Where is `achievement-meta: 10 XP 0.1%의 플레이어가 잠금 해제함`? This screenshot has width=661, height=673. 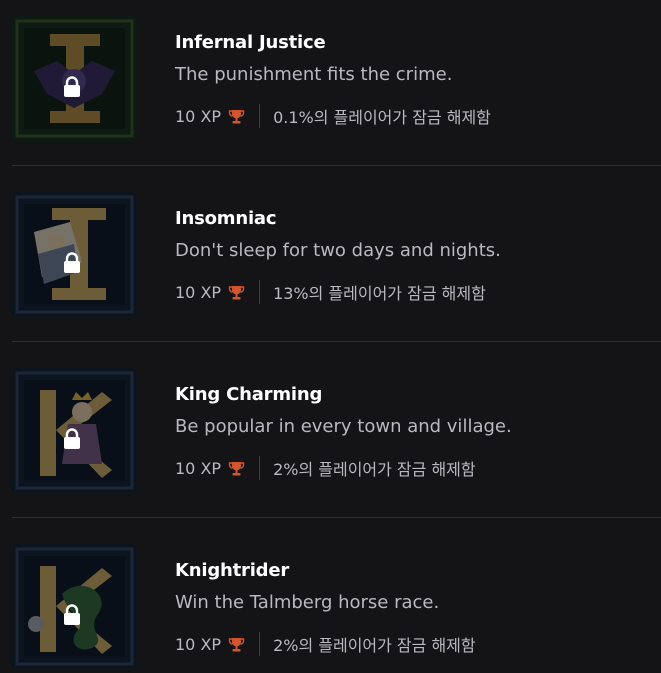
achievement-meta: 10 XP 0.1%의 플레이어가 잠금 해제함 is located at coordinates (333, 116).